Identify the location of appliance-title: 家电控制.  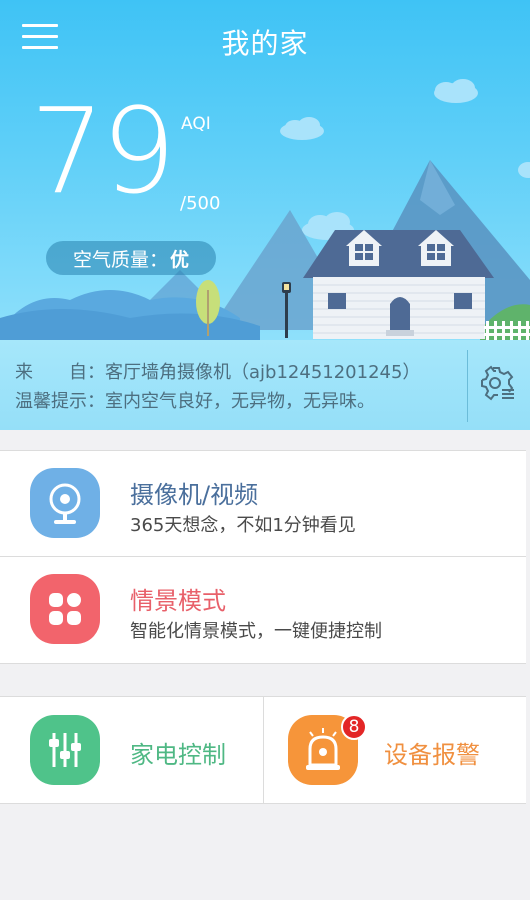
(178, 755).